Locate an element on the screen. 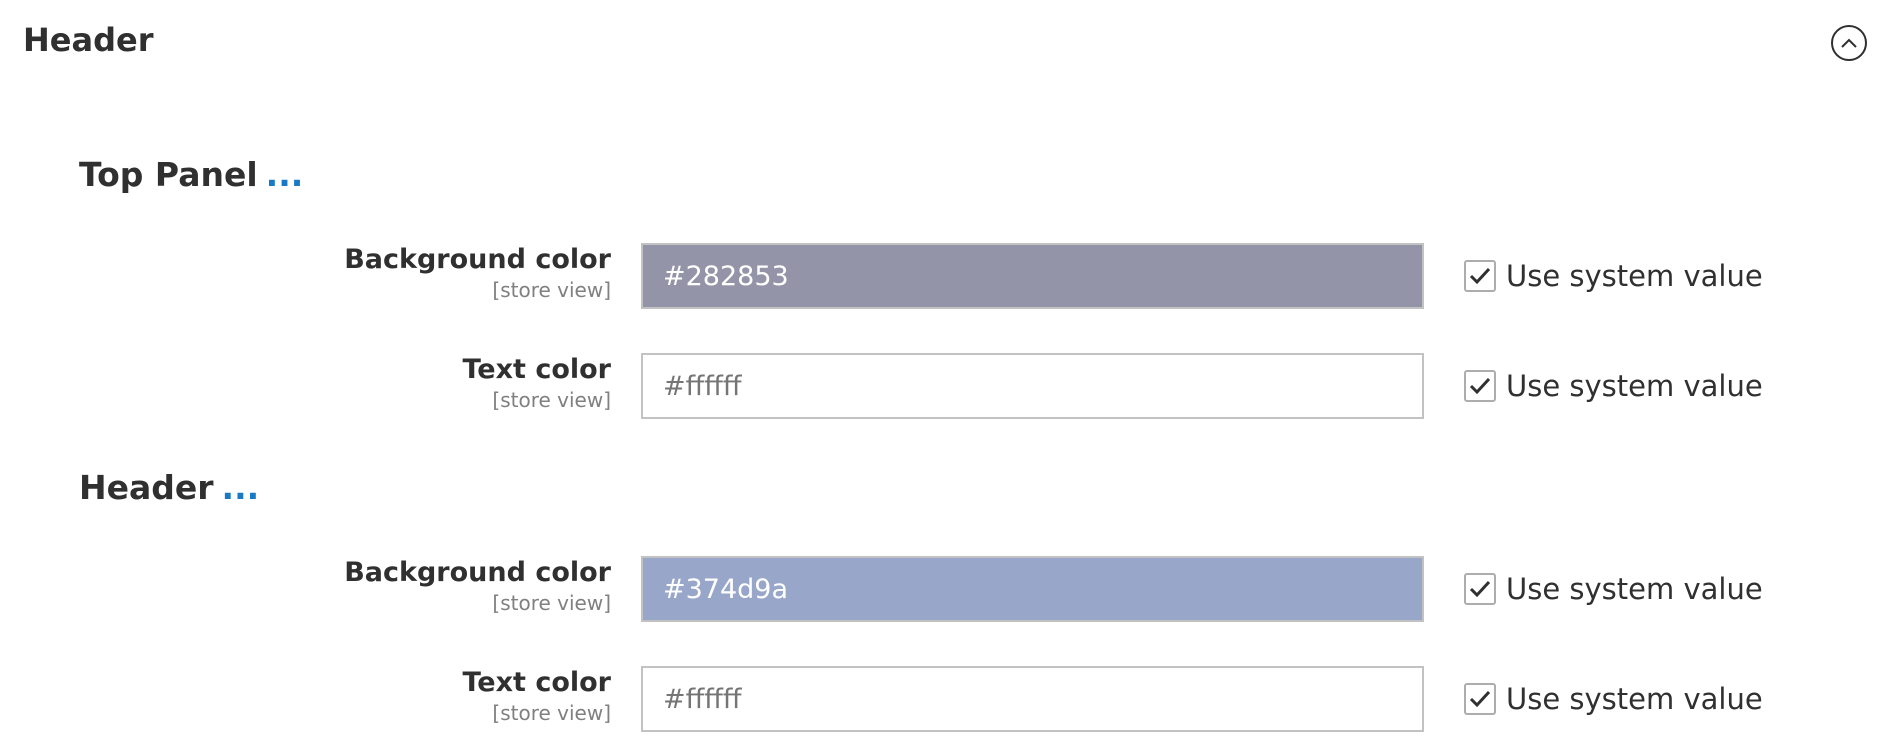 The image size is (1889, 752). group-title-text: Header is located at coordinates (146, 487).